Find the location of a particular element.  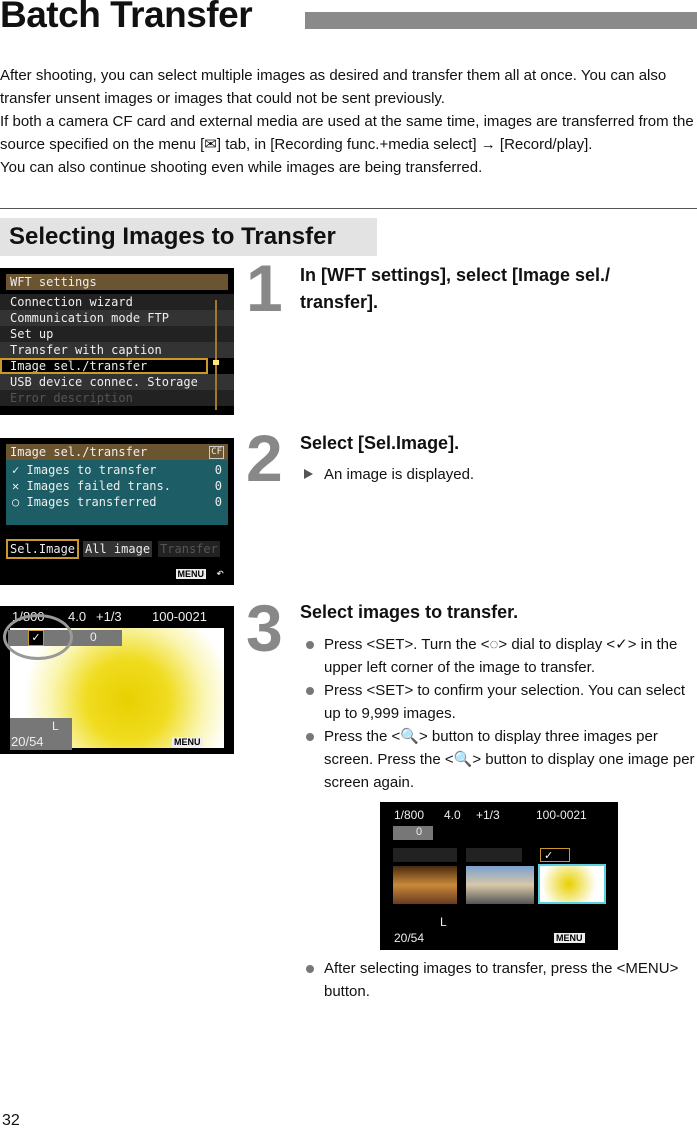

count-row: ○ Images transferred 0 is located at coordinates (117, 502).